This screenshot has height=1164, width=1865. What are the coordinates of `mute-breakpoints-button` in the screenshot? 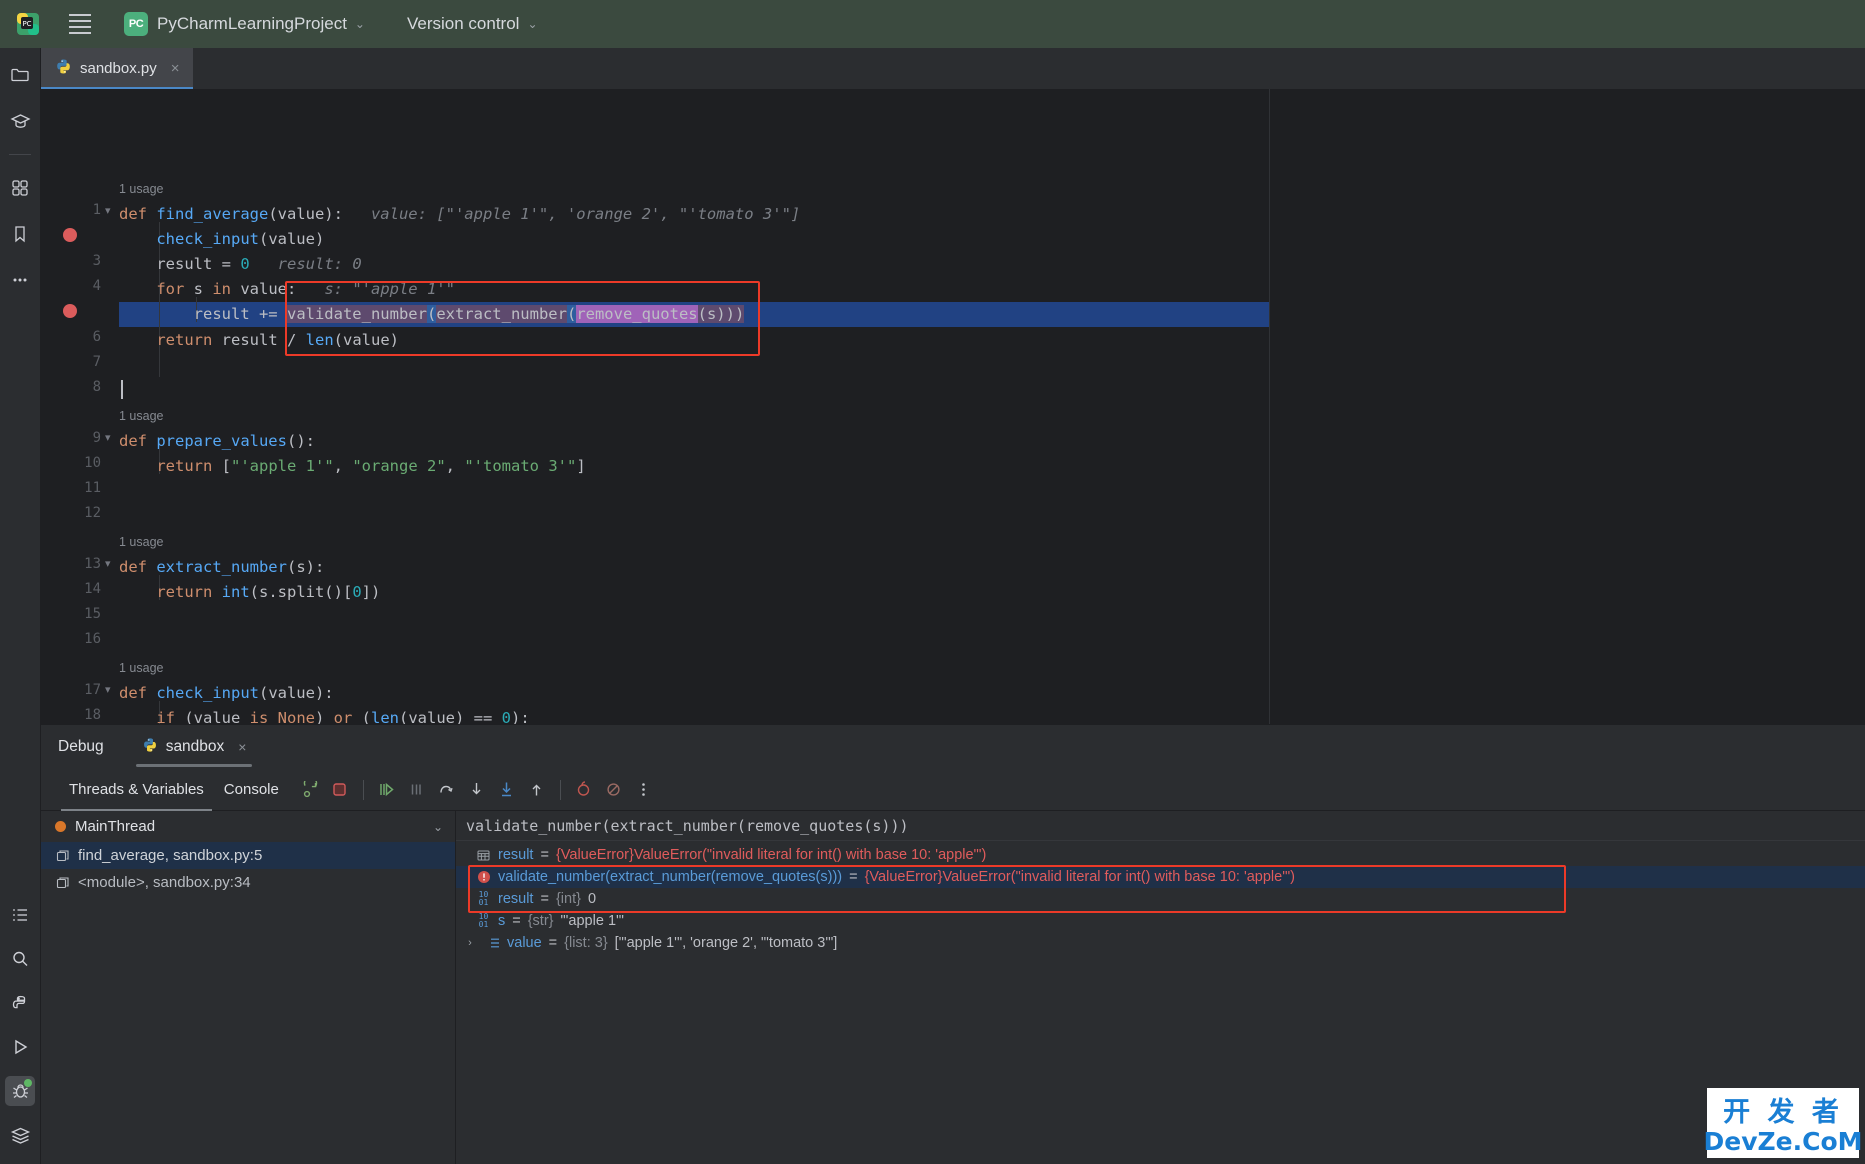 It's located at (614, 790).